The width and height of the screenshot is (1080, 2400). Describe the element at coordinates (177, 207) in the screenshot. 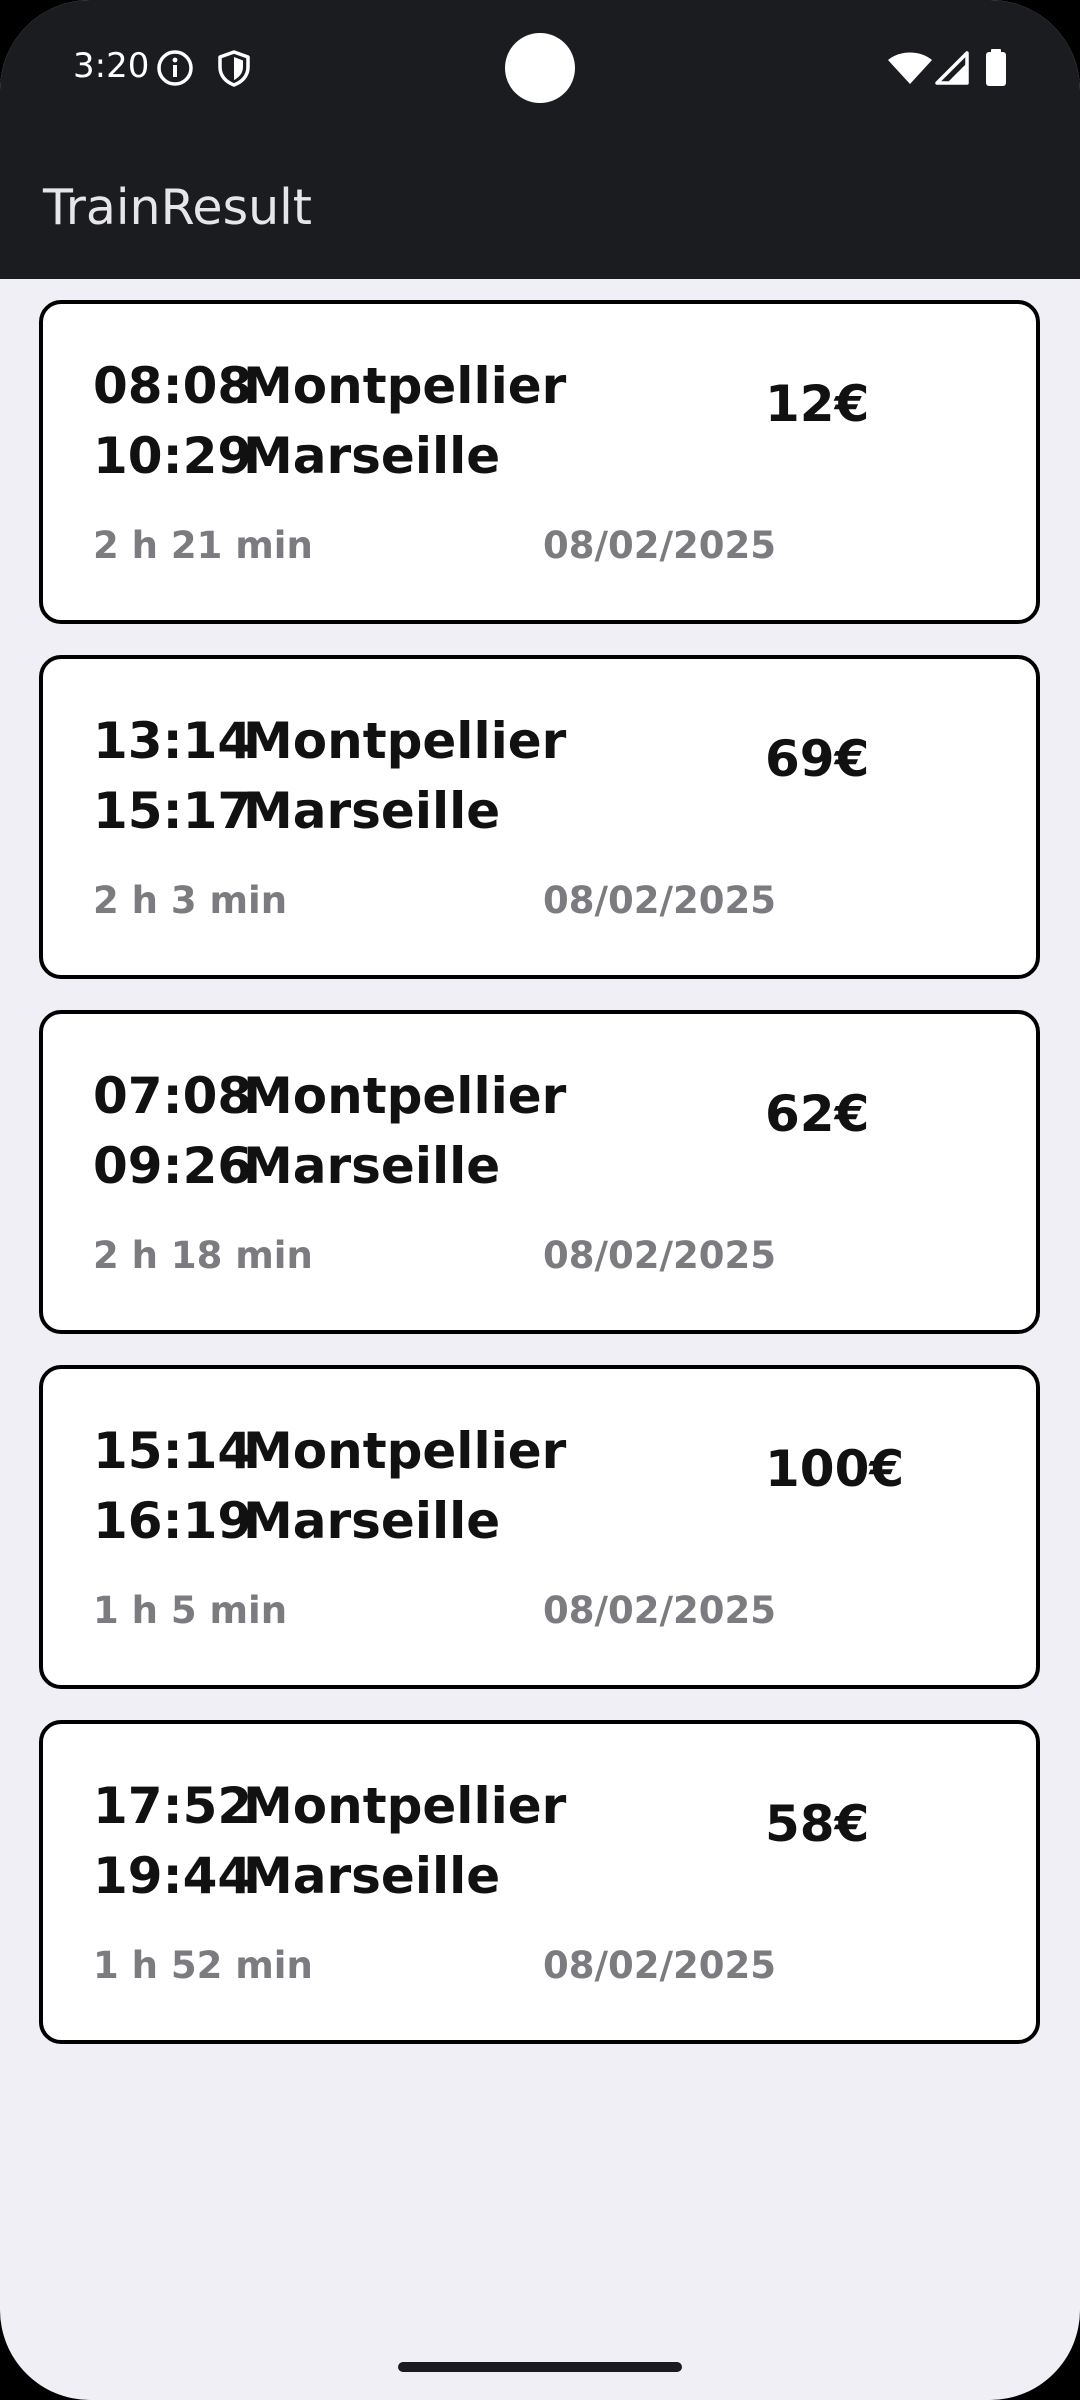

I see `app-title: TrainResult` at that location.